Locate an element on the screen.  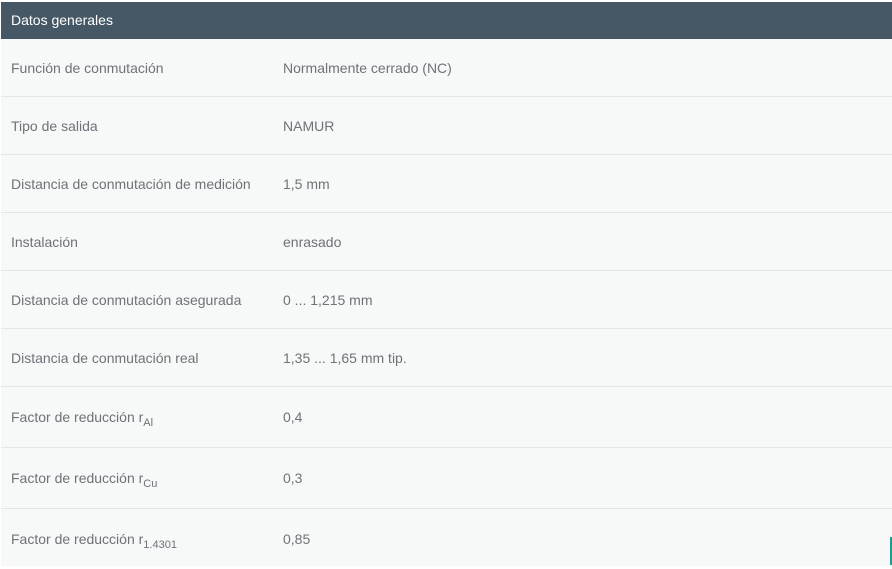
row-label: Distancia de conmutación real is located at coordinates (105, 357).